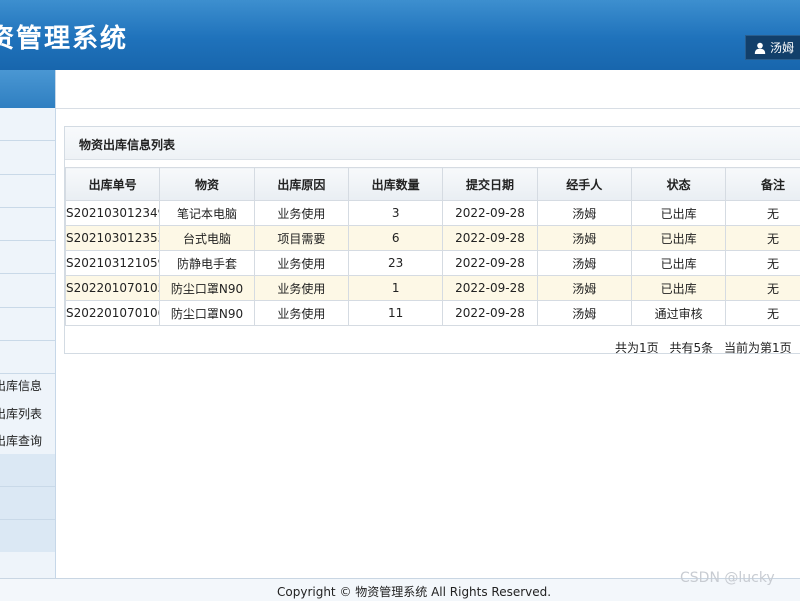  I want to click on column-header: 状态, so click(678, 184).